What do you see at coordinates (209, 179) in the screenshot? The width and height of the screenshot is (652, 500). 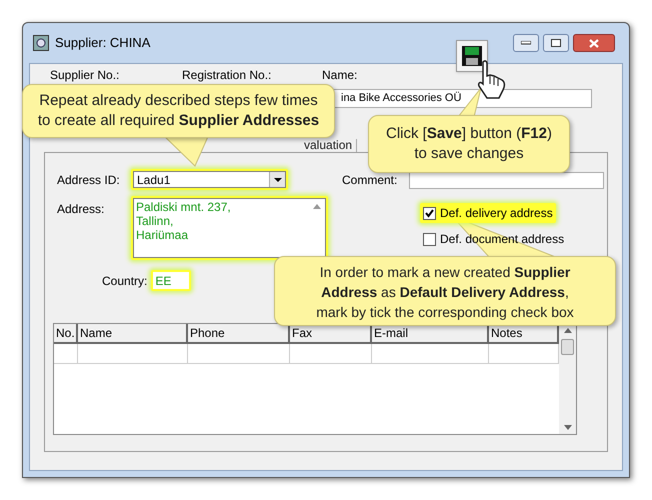 I see `address-id-dropdown: Ladu1` at bounding box center [209, 179].